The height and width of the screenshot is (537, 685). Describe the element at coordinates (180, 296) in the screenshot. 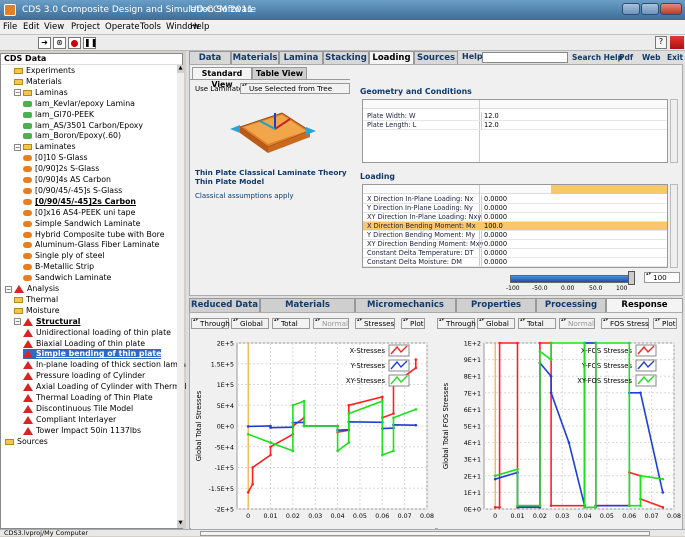

I see `tree-scrollbar: ▲ ▼` at that location.